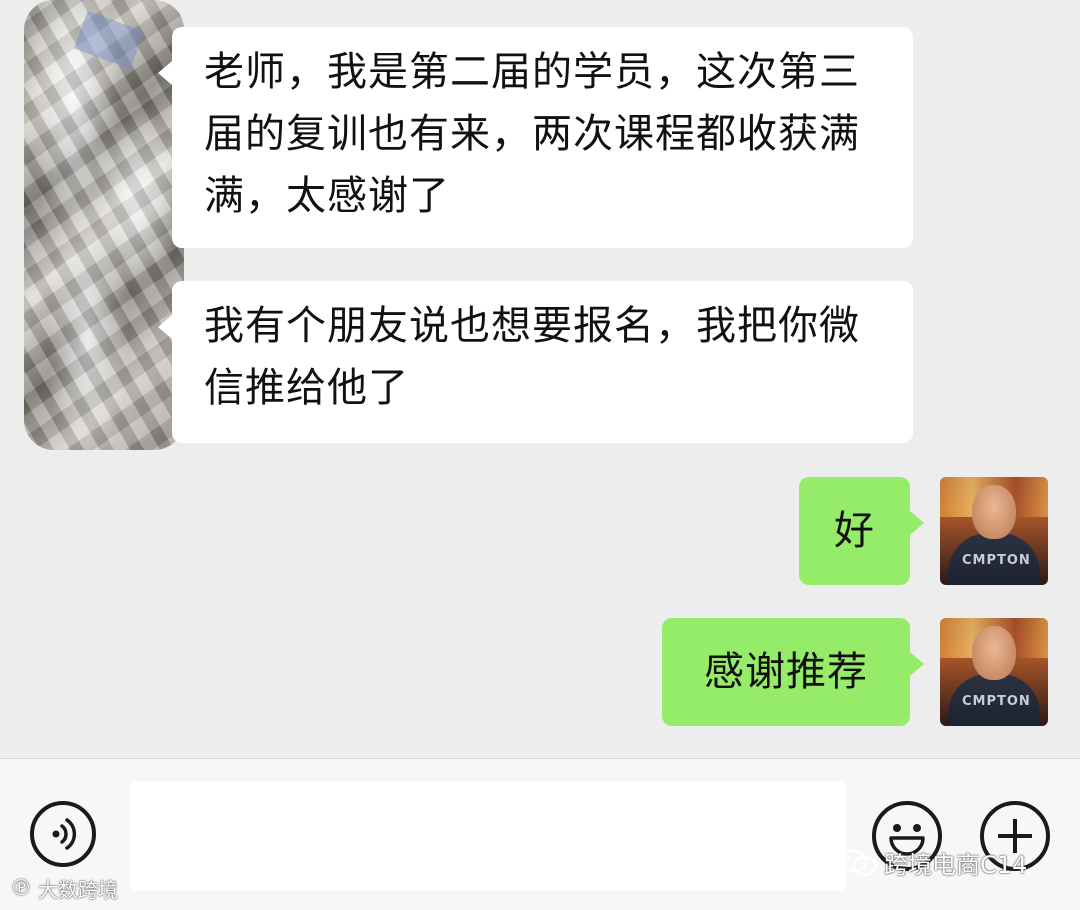 This screenshot has height=910, width=1080. I want to click on message-bubble-outgoing: 好, so click(861, 531).